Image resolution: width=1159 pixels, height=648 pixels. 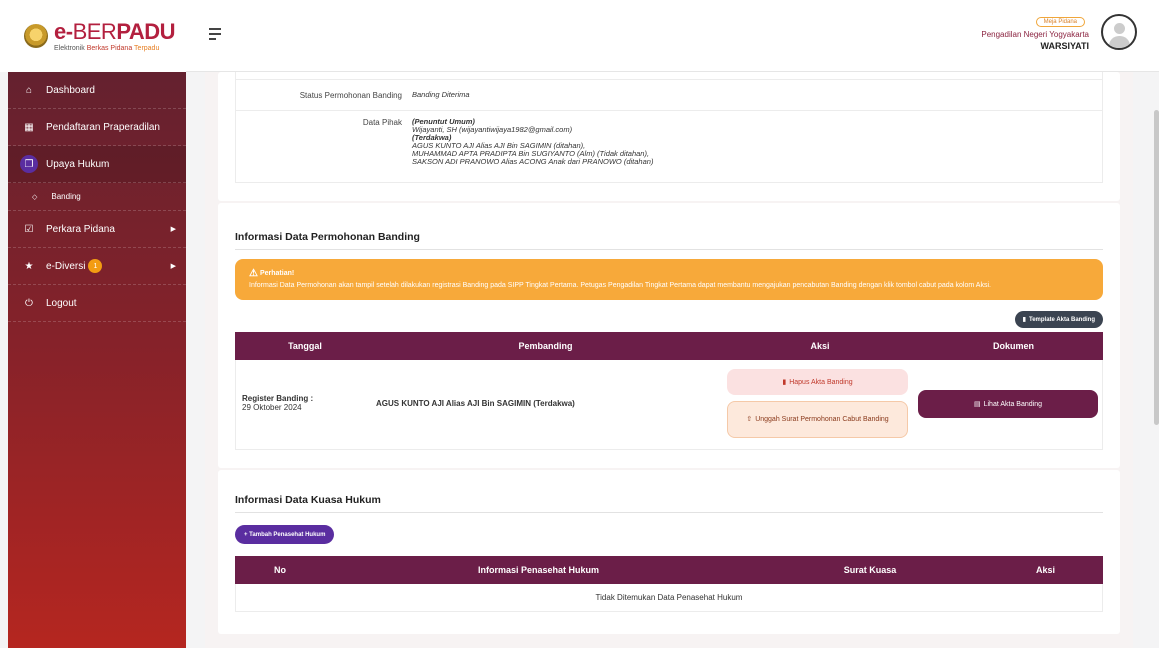 I want to click on notification-badge: 1, so click(x=95, y=266).